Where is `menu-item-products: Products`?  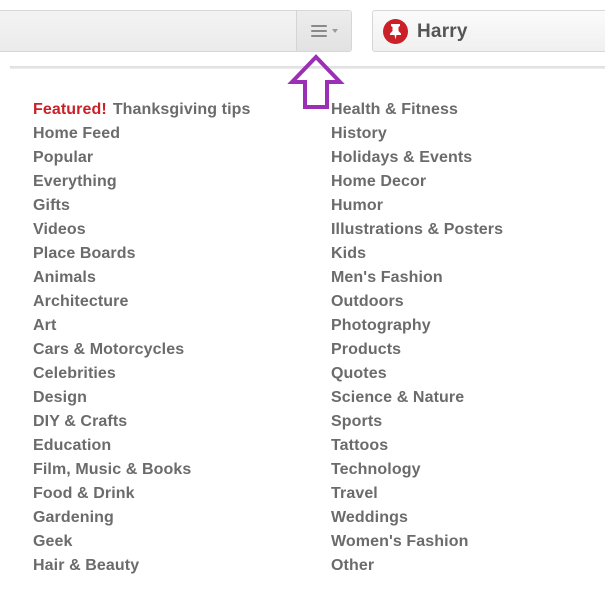 menu-item-products: Products is located at coordinates (417, 353).